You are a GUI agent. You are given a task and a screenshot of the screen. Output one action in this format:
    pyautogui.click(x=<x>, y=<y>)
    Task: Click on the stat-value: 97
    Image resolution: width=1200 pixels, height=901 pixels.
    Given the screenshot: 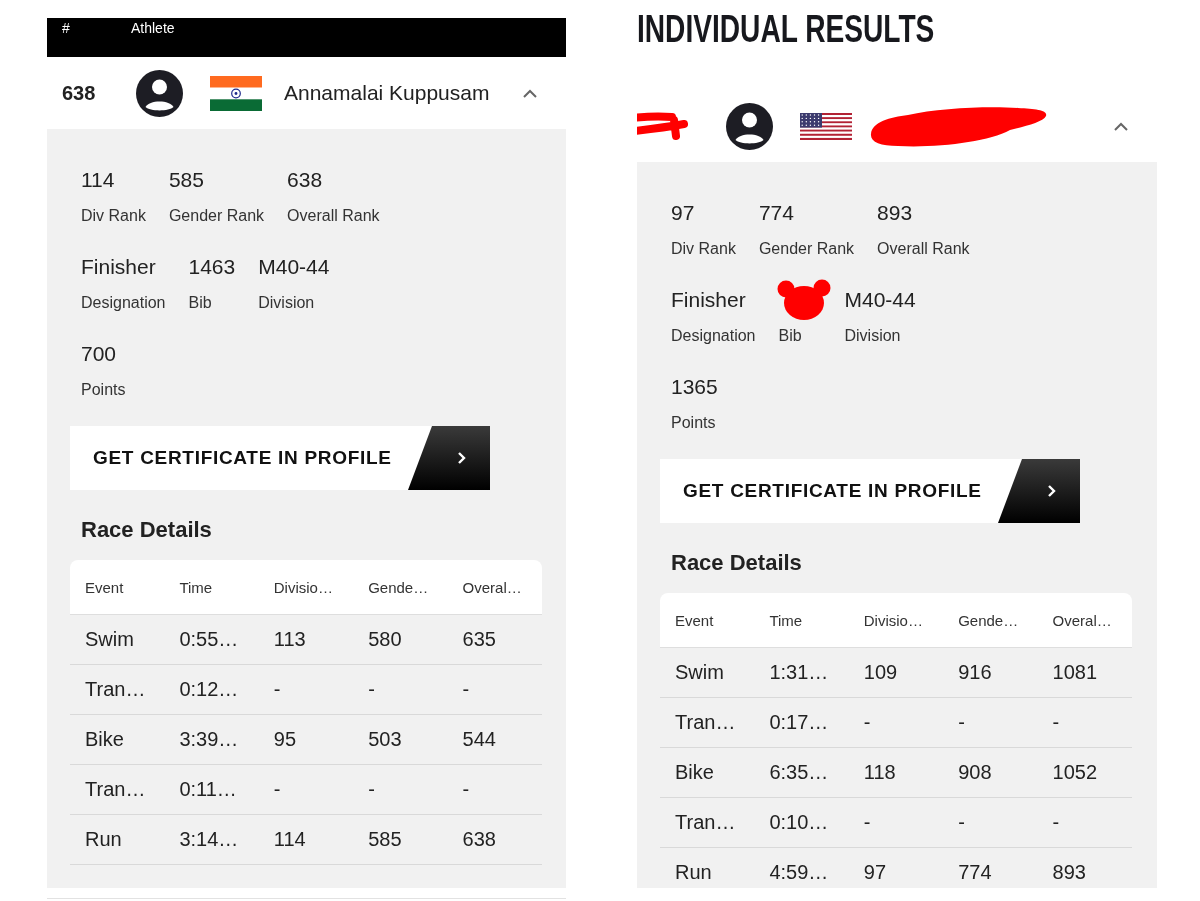 What is the action you would take?
    pyautogui.click(x=683, y=213)
    